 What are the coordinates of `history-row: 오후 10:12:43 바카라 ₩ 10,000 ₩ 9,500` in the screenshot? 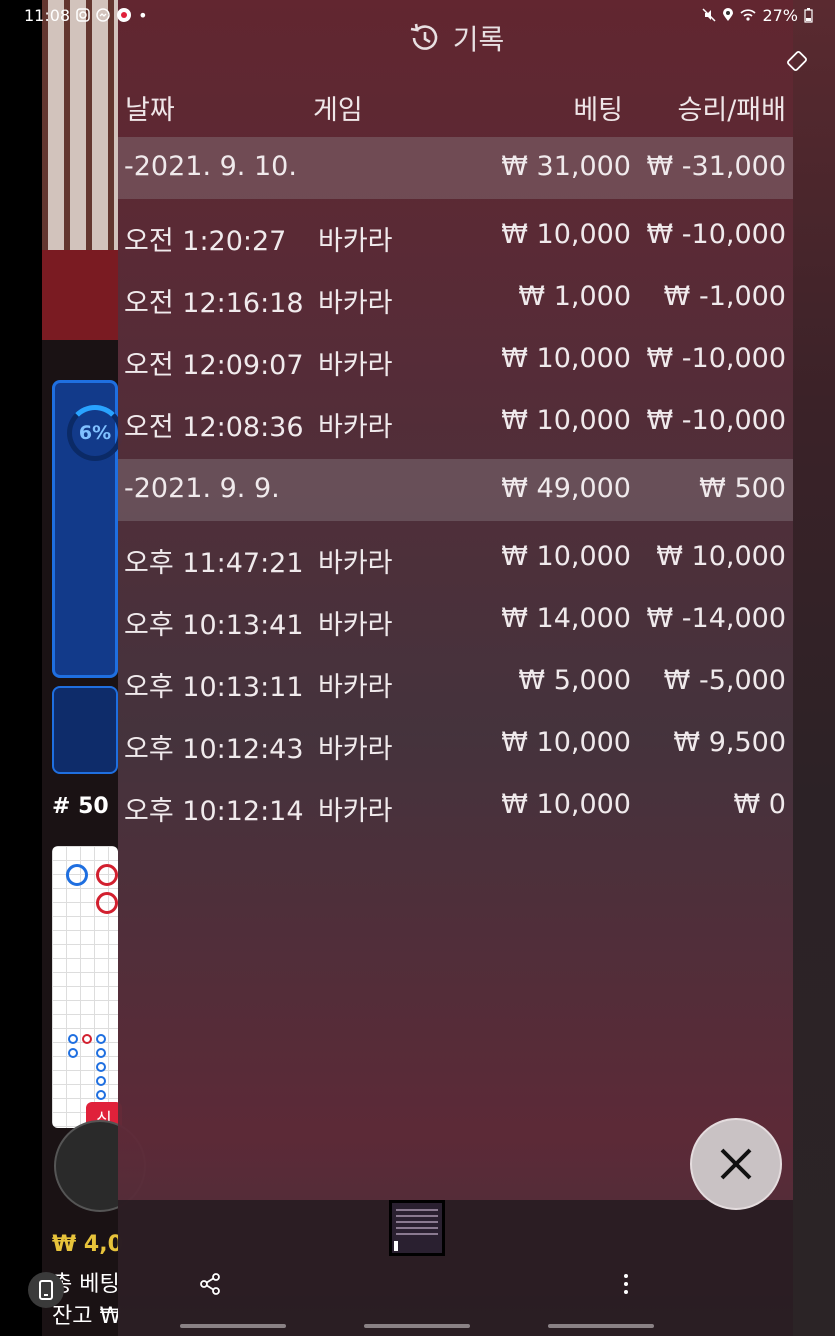 It's located at (455, 744).